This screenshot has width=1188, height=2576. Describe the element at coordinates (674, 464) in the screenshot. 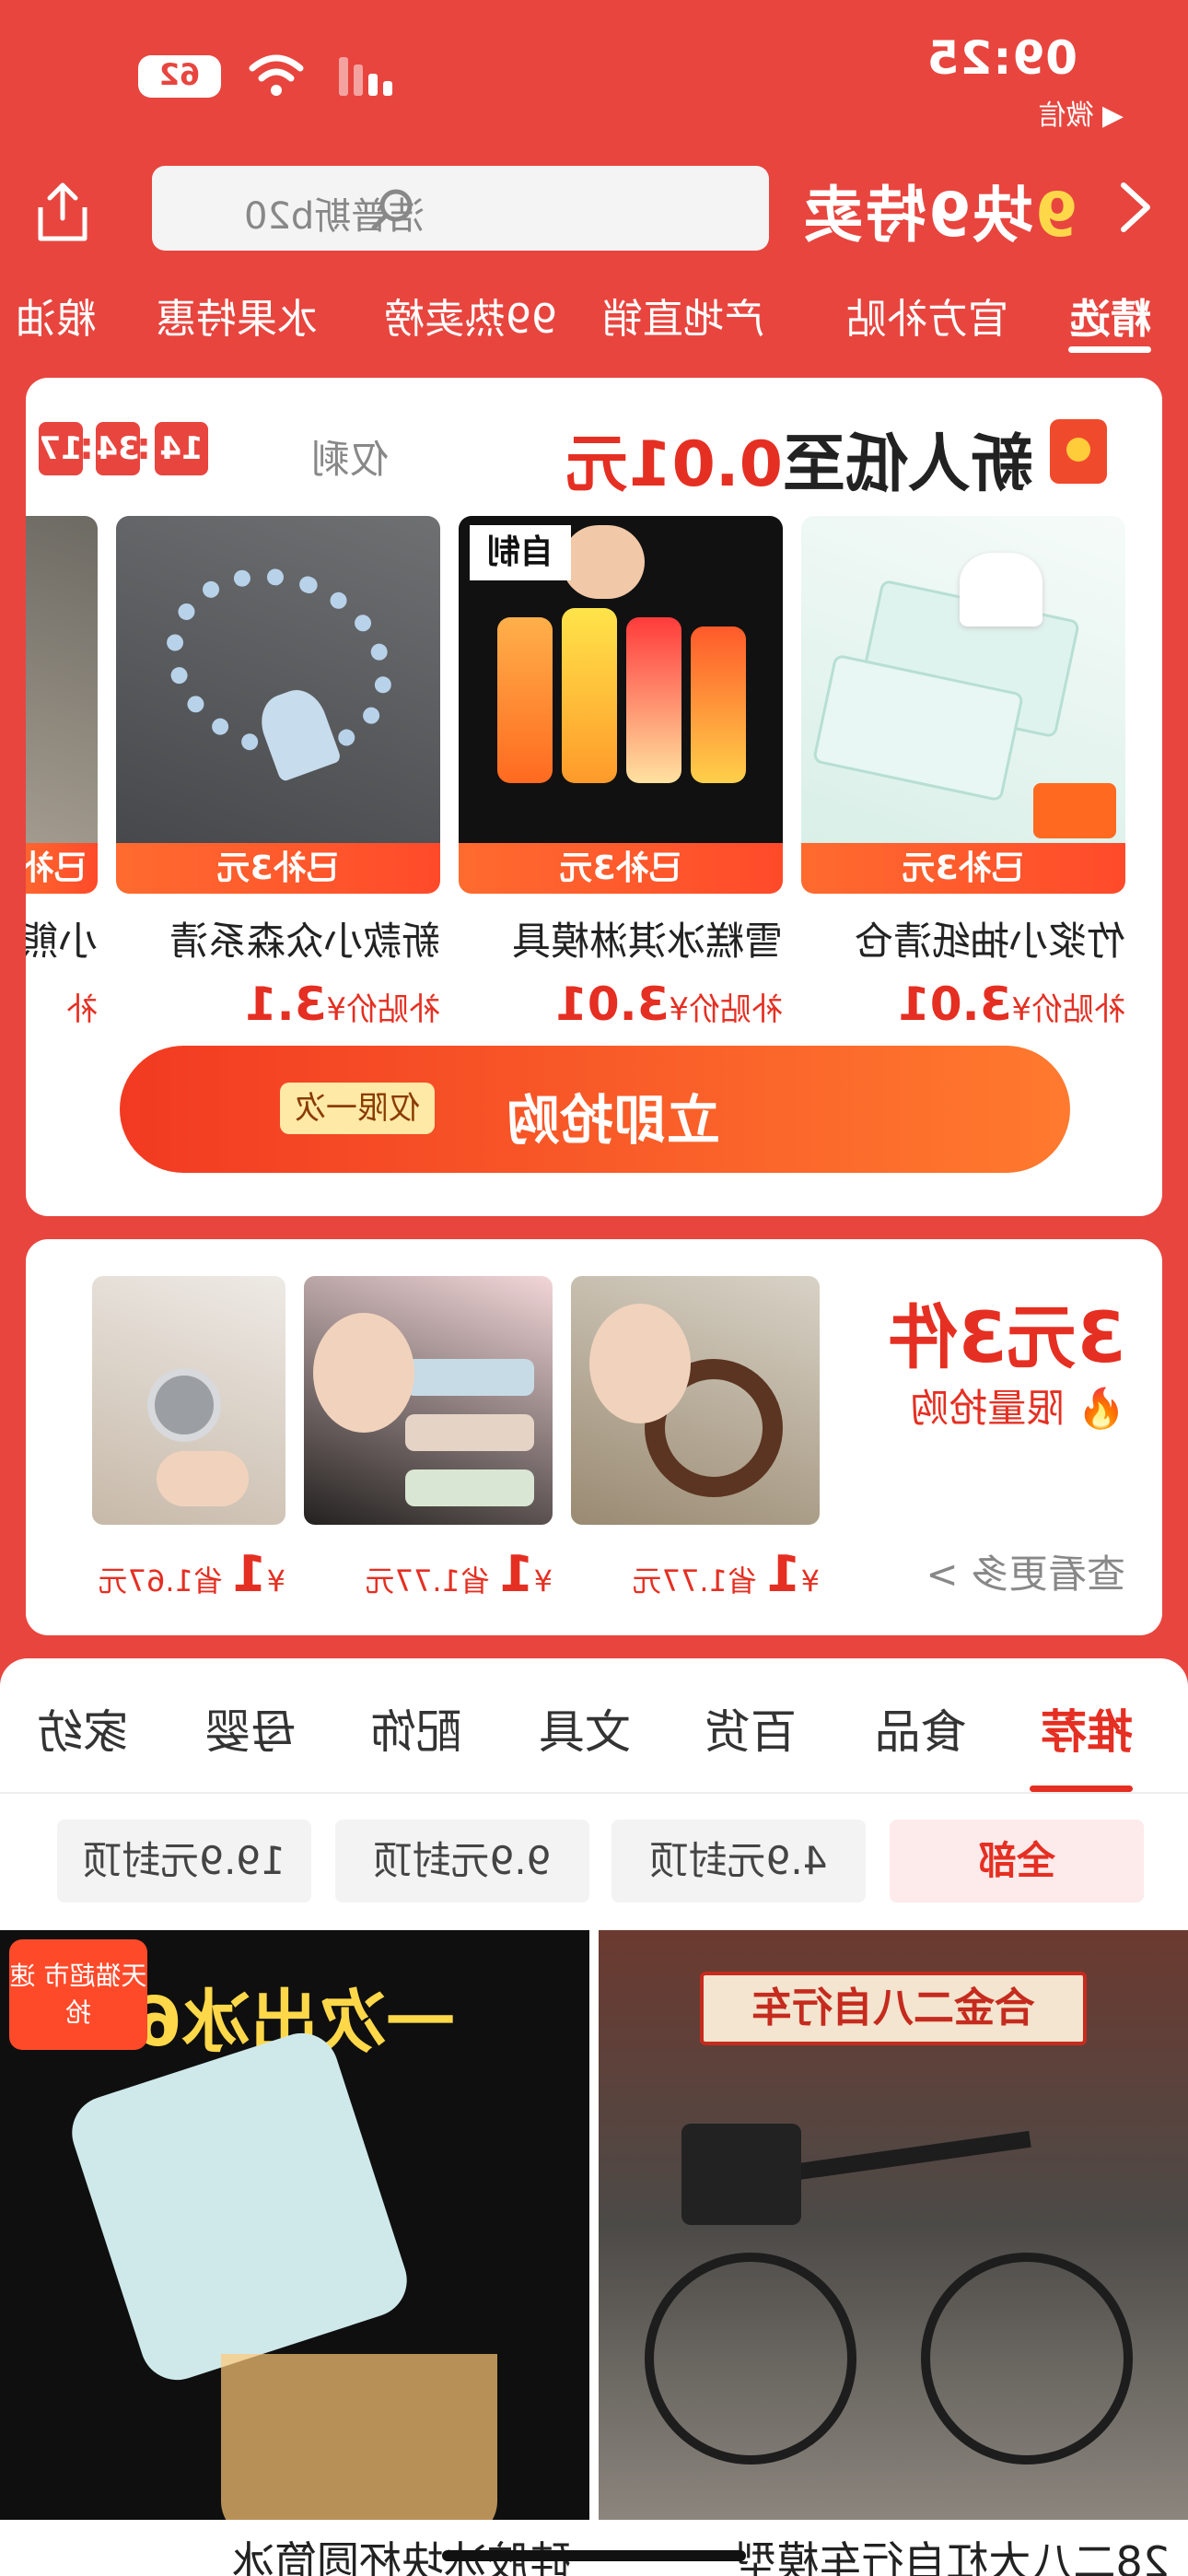

I see `new-user-title-price: 0.01元` at that location.